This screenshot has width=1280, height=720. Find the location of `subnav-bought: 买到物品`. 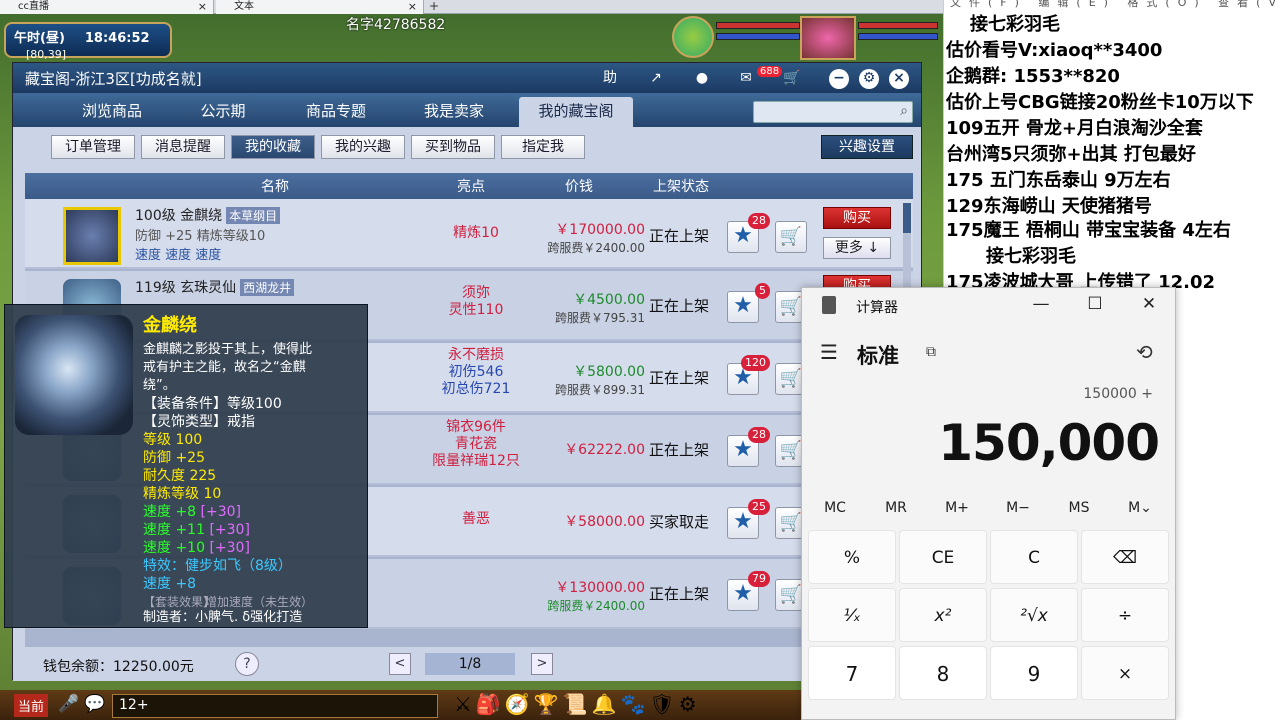

subnav-bought: 买到物品 is located at coordinates (453, 147).